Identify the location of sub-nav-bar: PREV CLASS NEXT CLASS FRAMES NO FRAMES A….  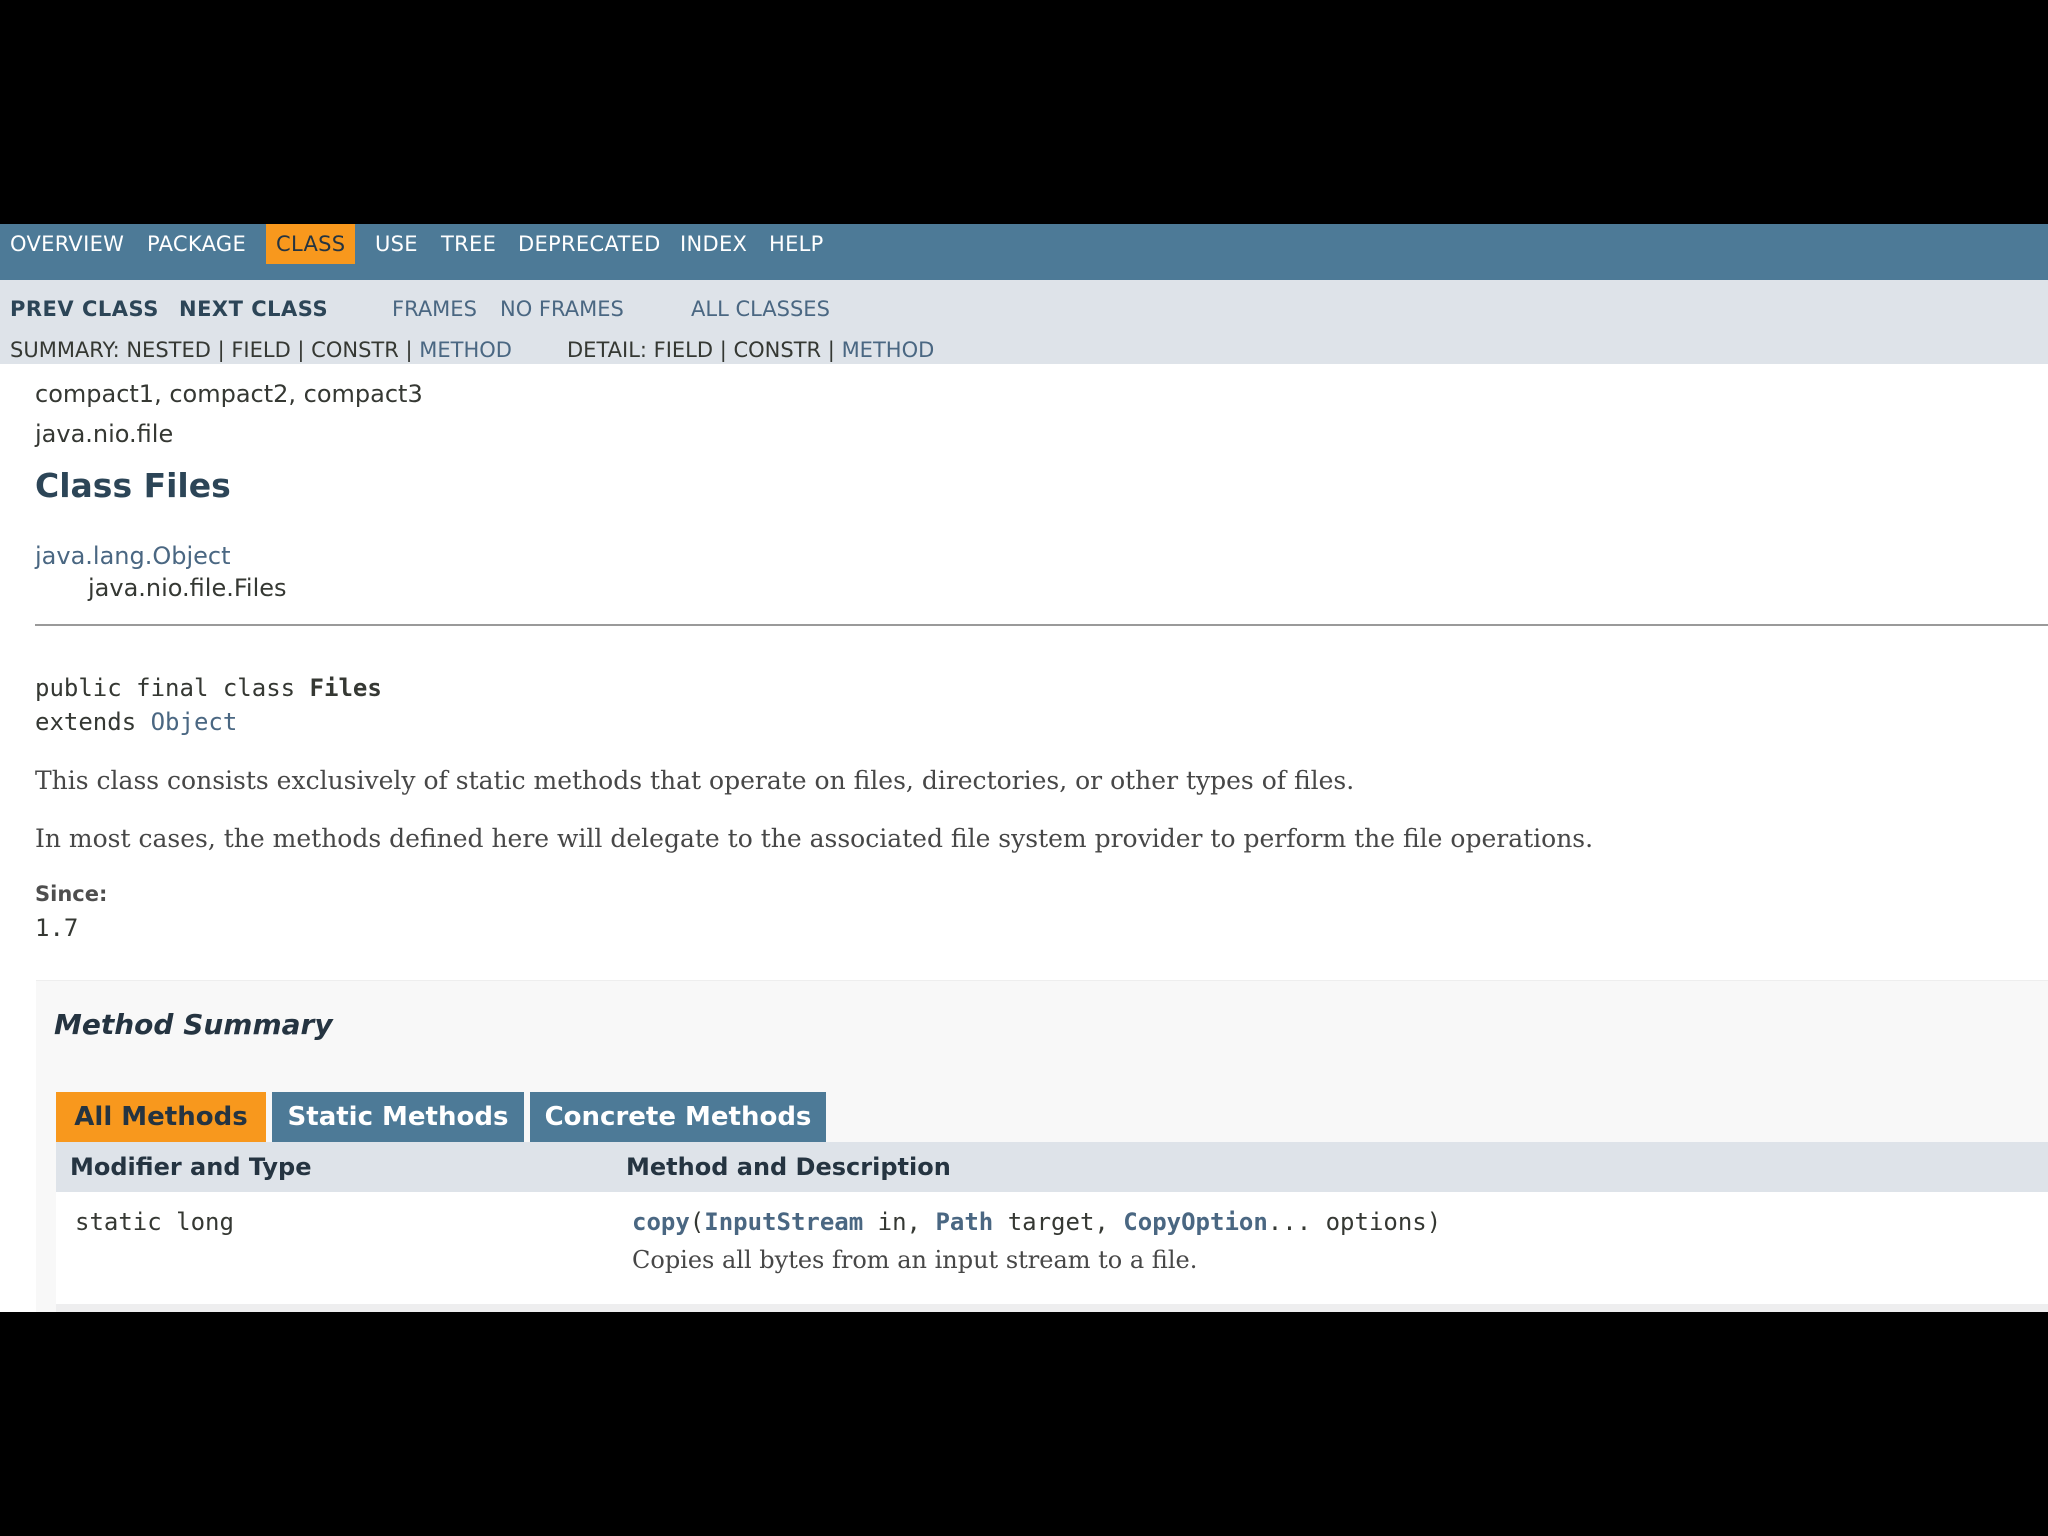
(1024, 322).